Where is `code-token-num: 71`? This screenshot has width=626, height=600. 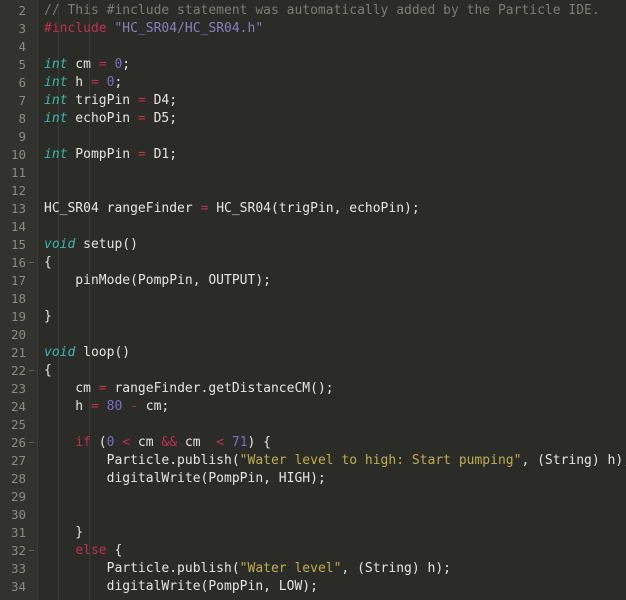 code-token-num: 71 is located at coordinates (239, 442).